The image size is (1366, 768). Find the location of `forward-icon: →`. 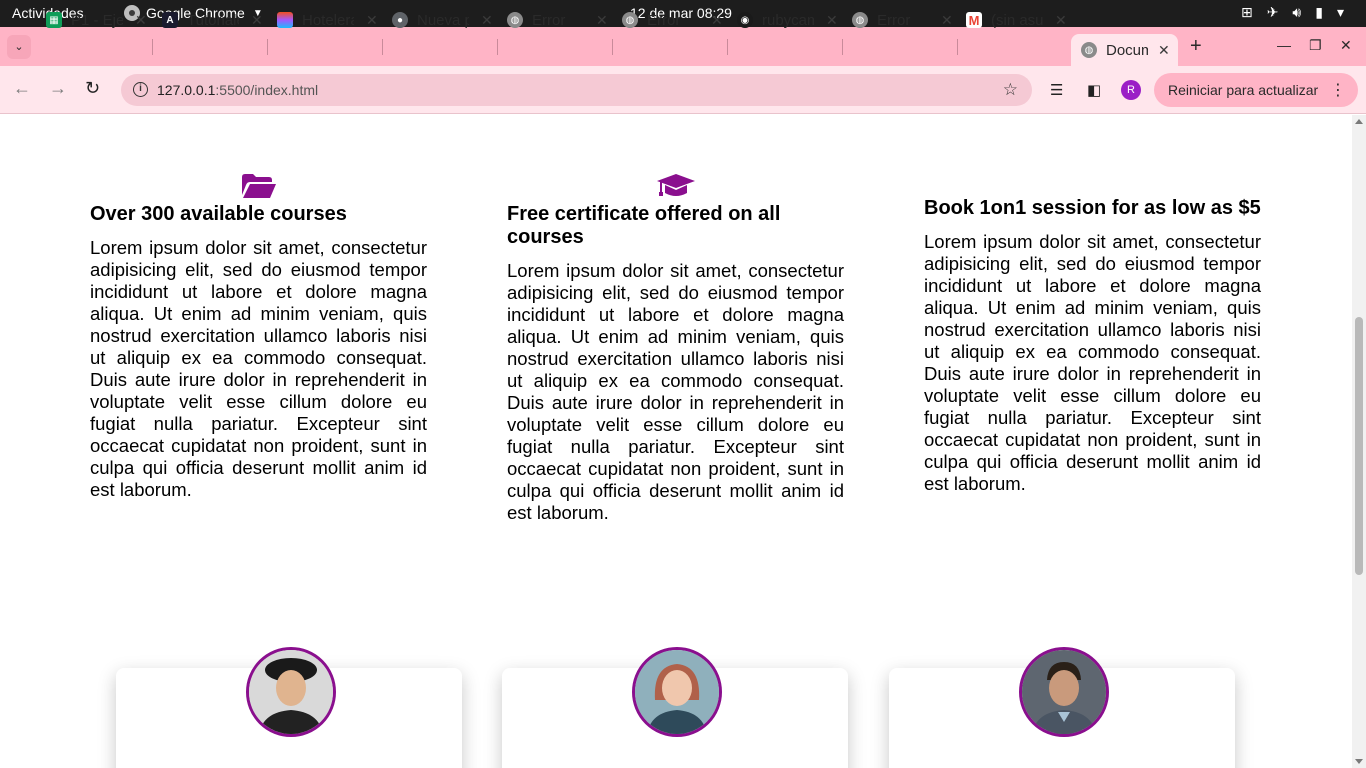

forward-icon: → is located at coordinates (58, 88).